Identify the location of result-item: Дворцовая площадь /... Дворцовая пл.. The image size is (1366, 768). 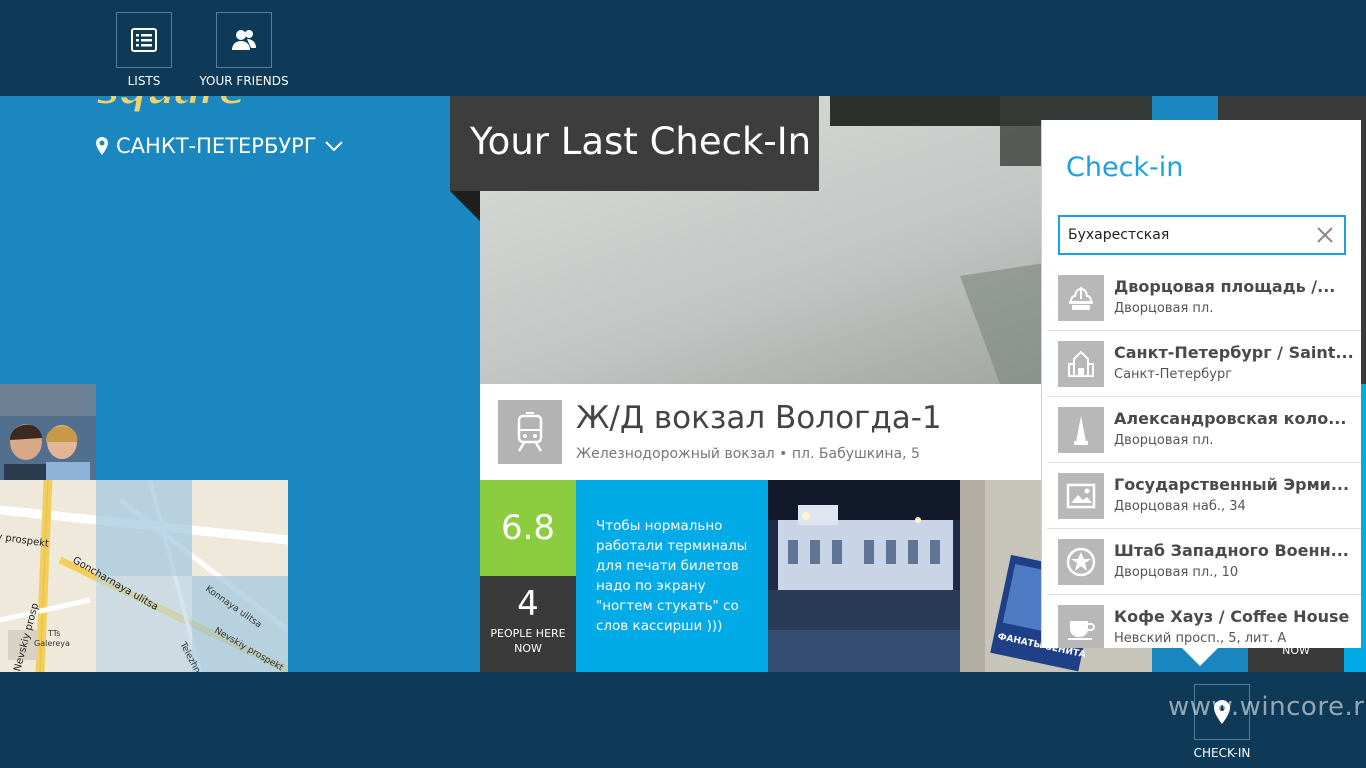
(1204, 298).